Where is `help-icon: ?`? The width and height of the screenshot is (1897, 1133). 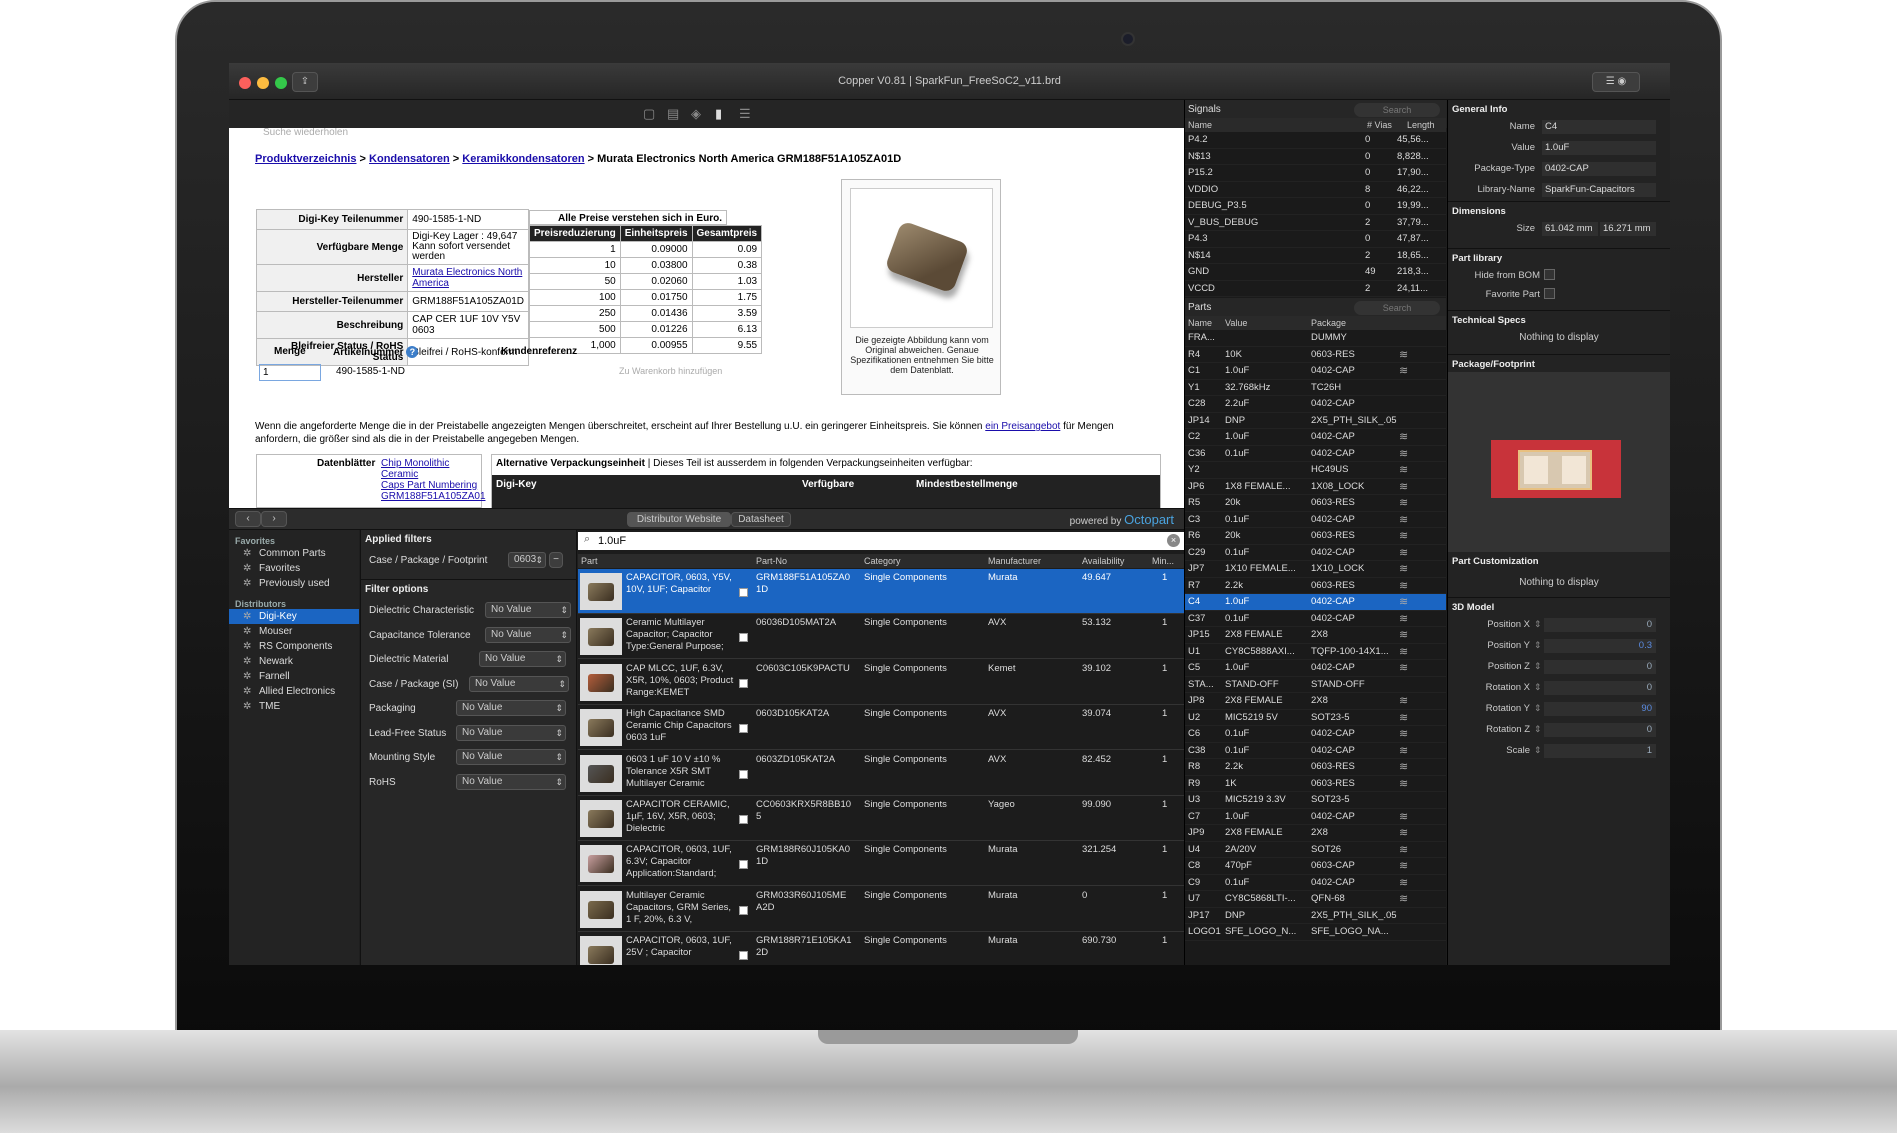
help-icon: ? is located at coordinates (412, 352).